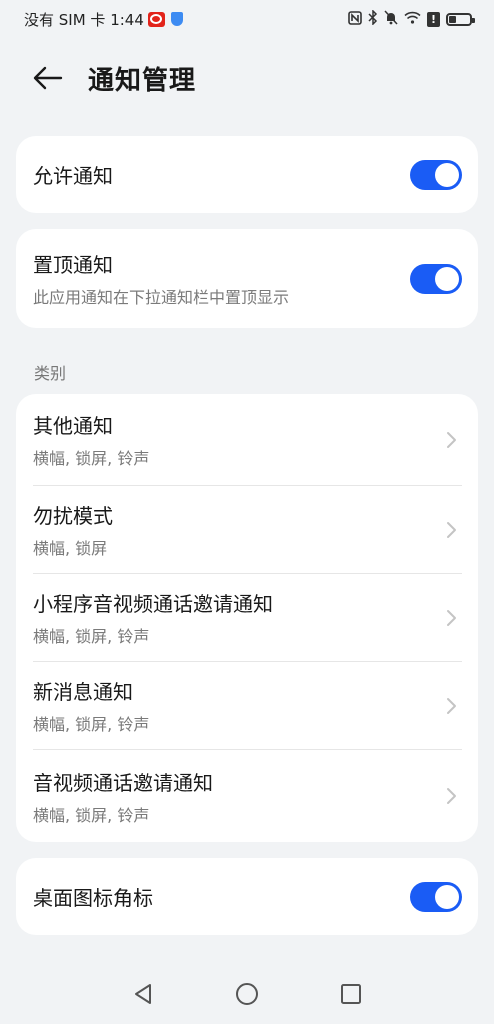 This screenshot has width=494, height=1024. What do you see at coordinates (176, 19) in the screenshot?
I see `shield-icon` at bounding box center [176, 19].